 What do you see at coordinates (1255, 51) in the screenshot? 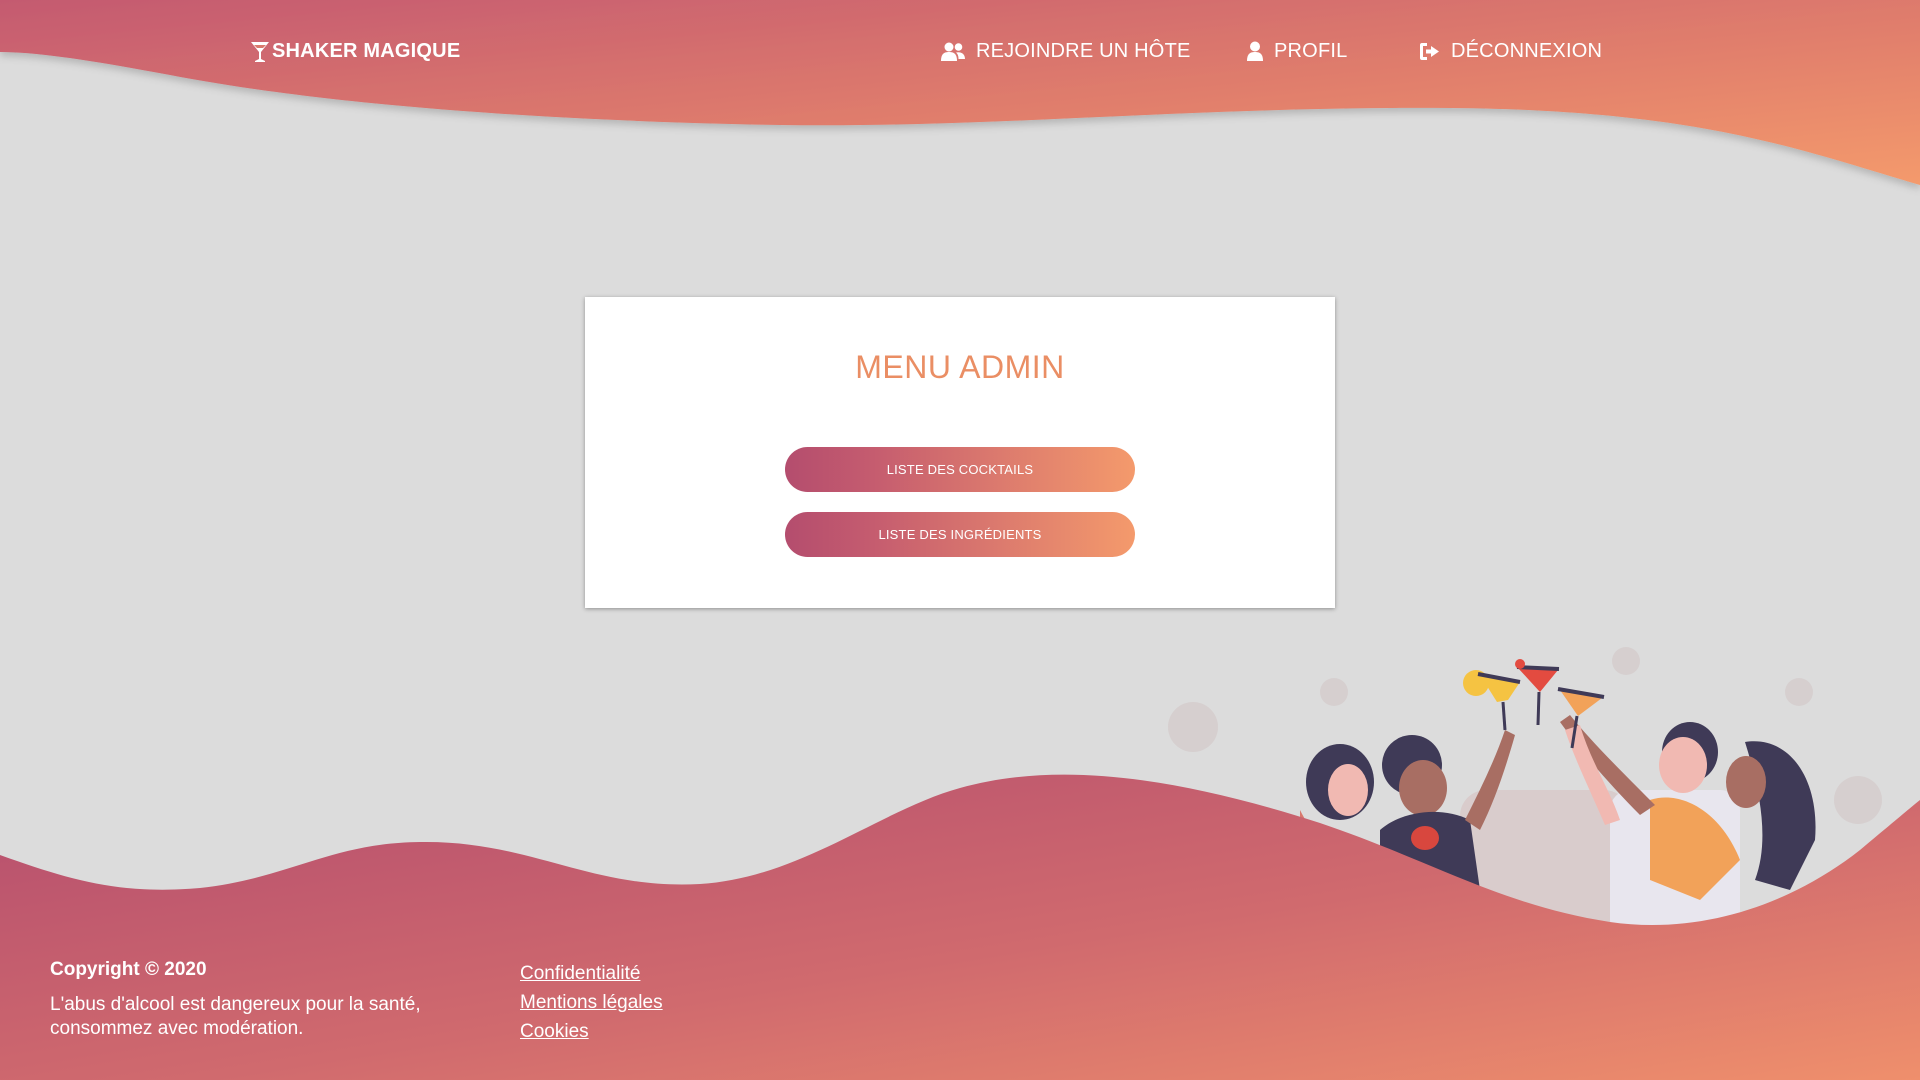
I see `user-icon` at bounding box center [1255, 51].